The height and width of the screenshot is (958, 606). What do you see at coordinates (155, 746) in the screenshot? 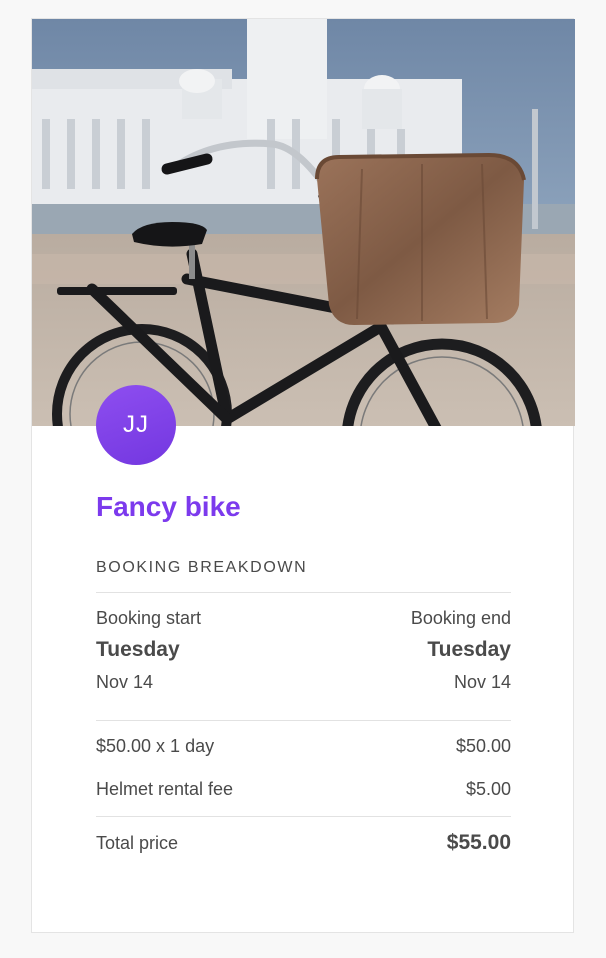
I see `line-item-label: $50.00 x 1 day` at bounding box center [155, 746].